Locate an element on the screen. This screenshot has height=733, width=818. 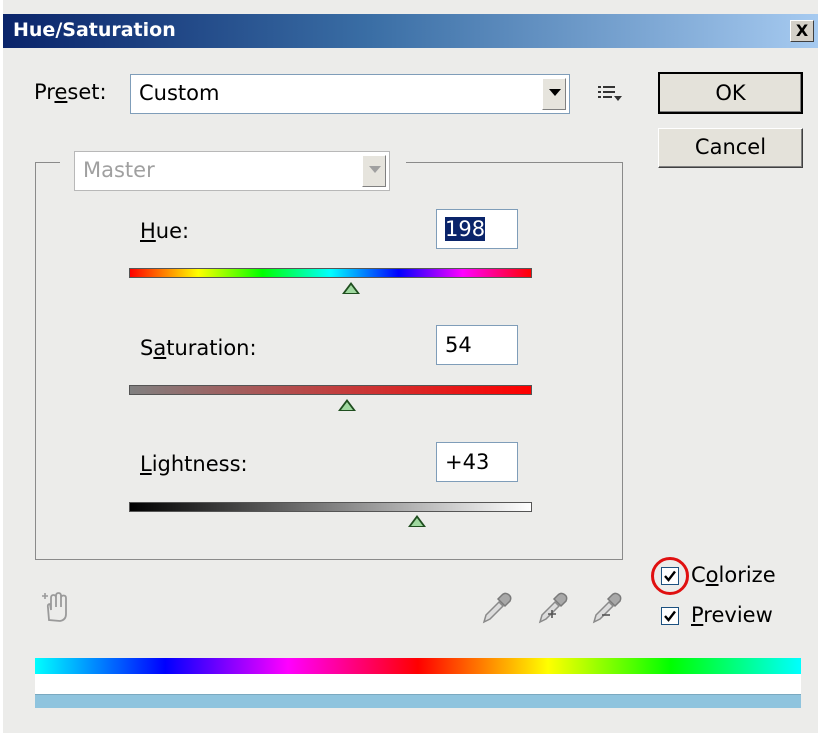
preset-label-accel: e is located at coordinates (61, 92).